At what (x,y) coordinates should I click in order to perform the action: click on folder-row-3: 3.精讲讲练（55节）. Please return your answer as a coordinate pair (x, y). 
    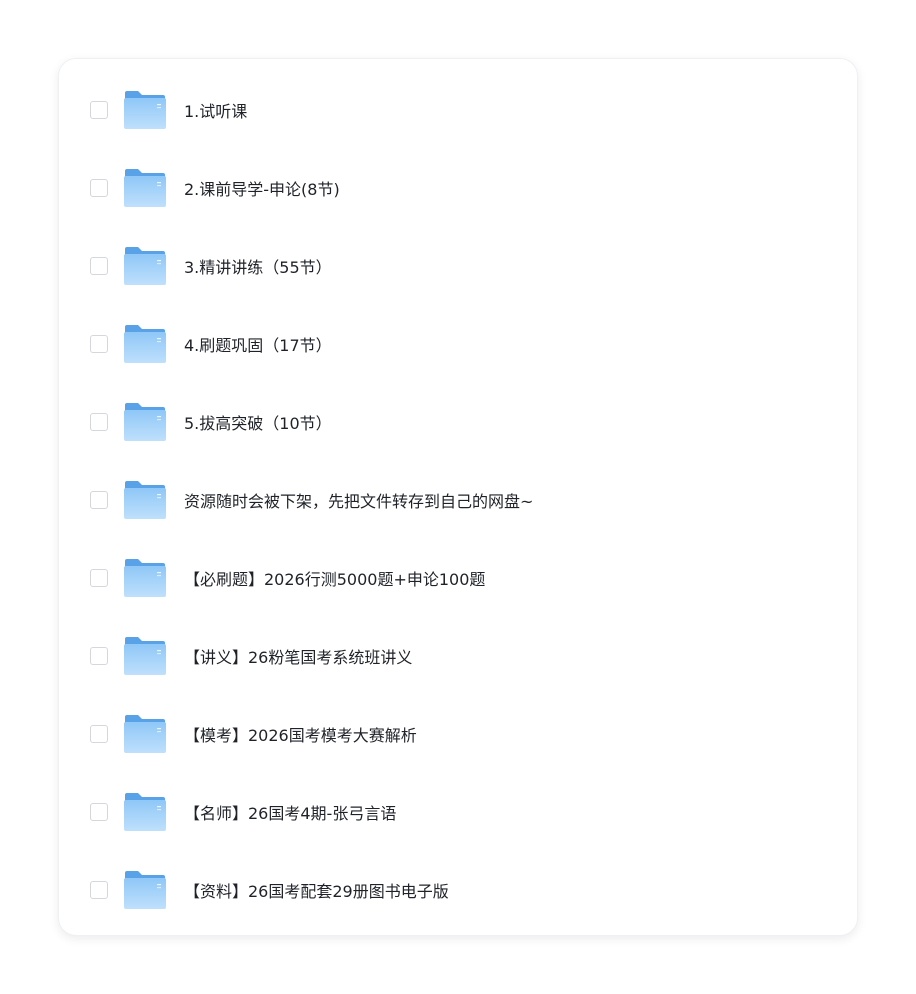
    Looking at the image, I should click on (458, 266).